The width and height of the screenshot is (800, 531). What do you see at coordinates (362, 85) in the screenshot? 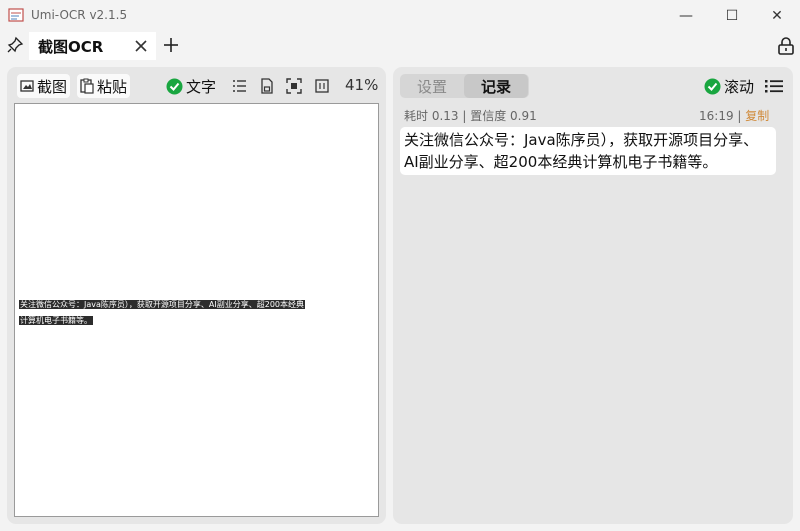
I see `zoom-level: 41%` at bounding box center [362, 85].